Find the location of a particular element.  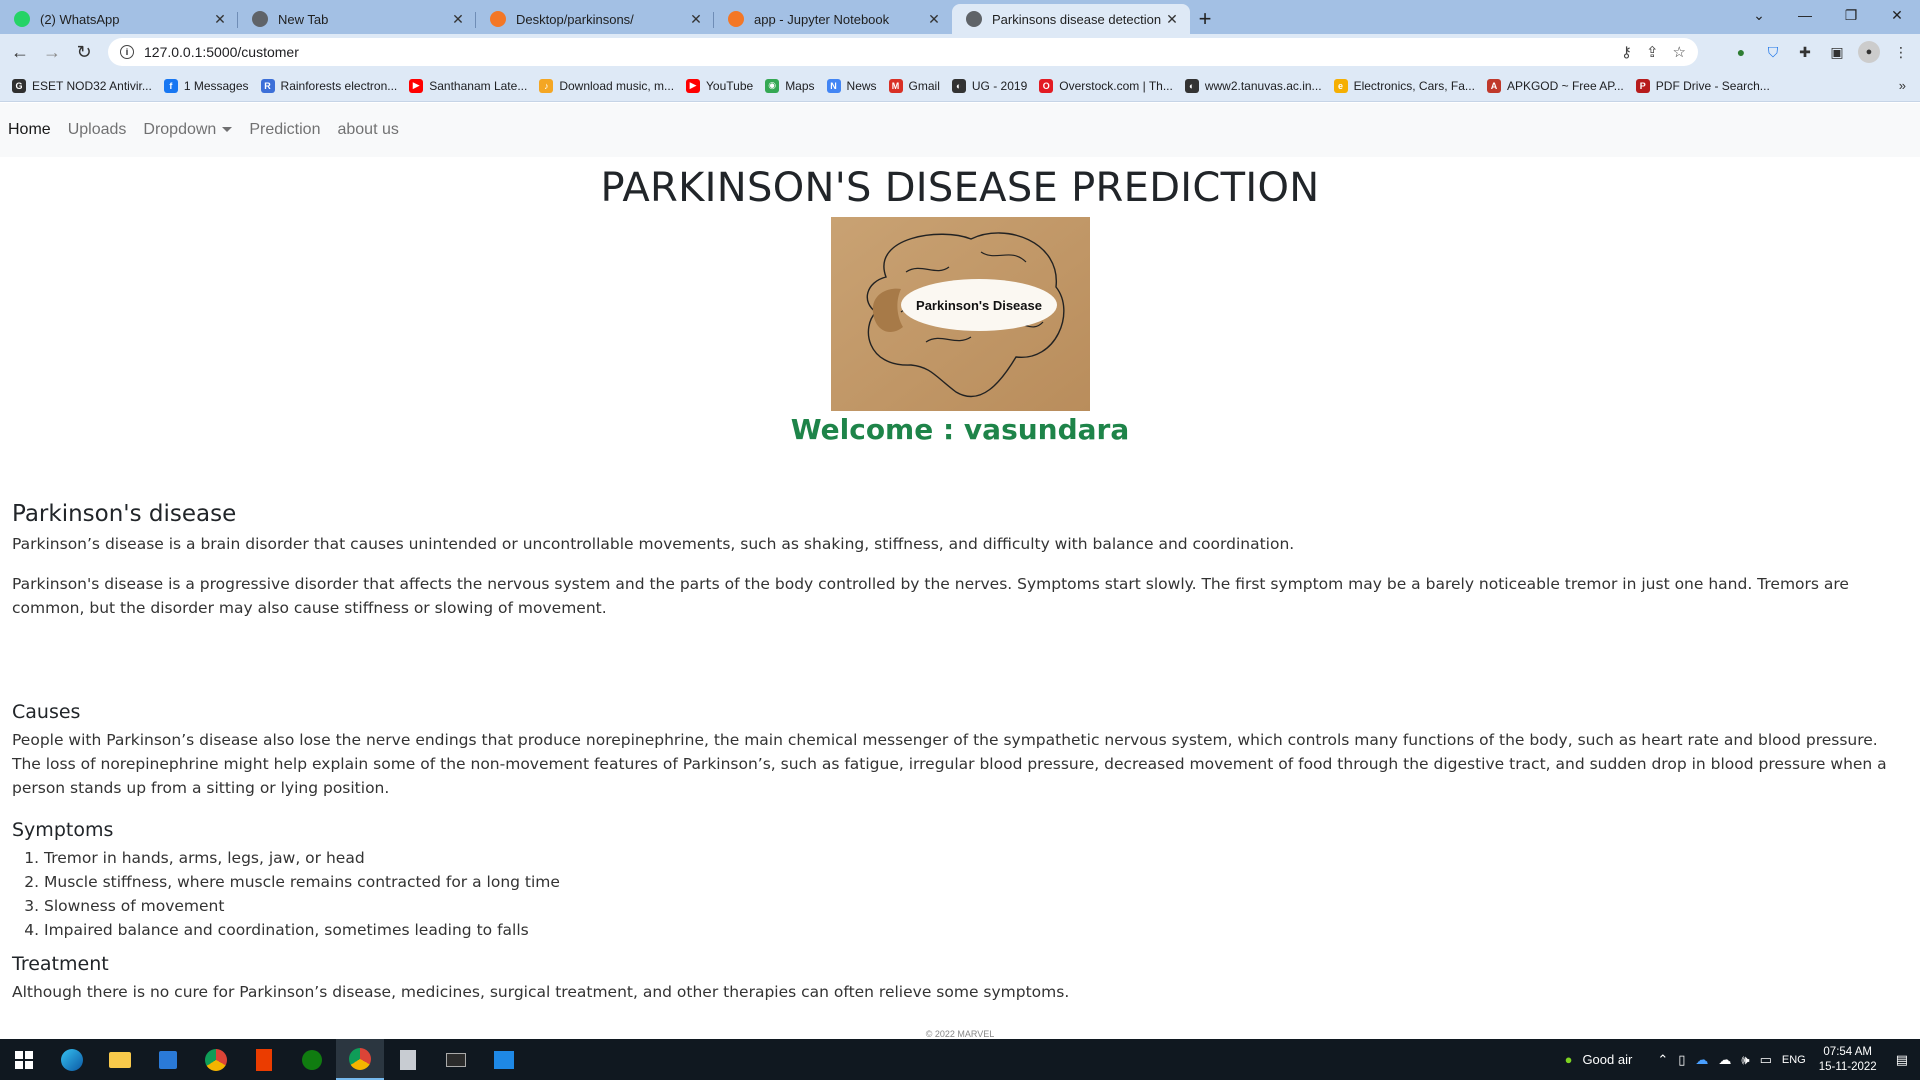

volume-icon: 🕪 is located at coordinates (1745, 1060).